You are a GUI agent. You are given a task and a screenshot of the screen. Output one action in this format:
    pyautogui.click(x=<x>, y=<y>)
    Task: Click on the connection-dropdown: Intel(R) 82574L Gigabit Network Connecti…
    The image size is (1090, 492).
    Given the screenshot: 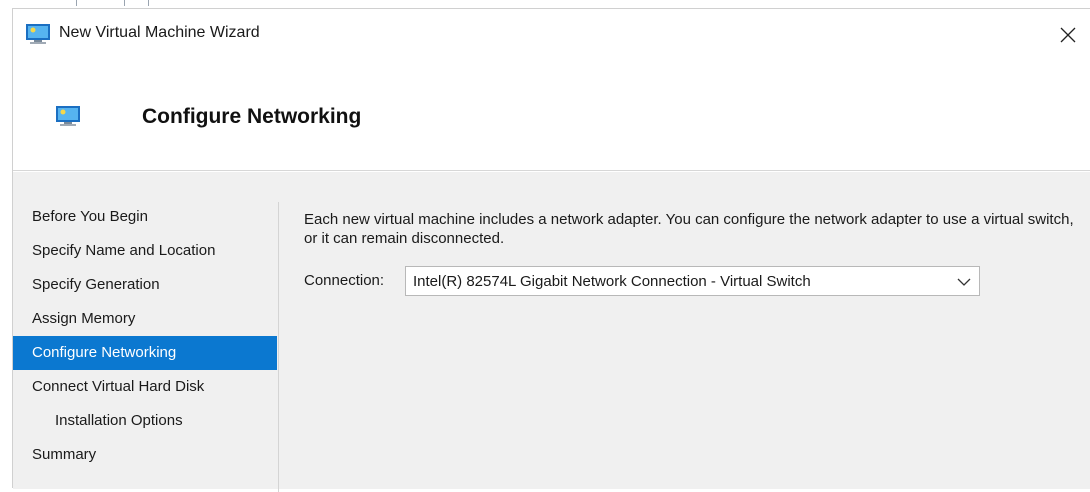 What is the action you would take?
    pyautogui.click(x=692, y=281)
    